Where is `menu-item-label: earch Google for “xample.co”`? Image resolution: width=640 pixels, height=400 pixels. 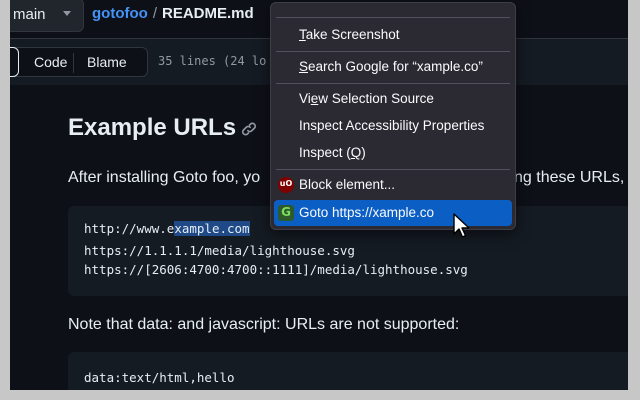
menu-item-label: earch Google for “xample.co” is located at coordinates (395, 66).